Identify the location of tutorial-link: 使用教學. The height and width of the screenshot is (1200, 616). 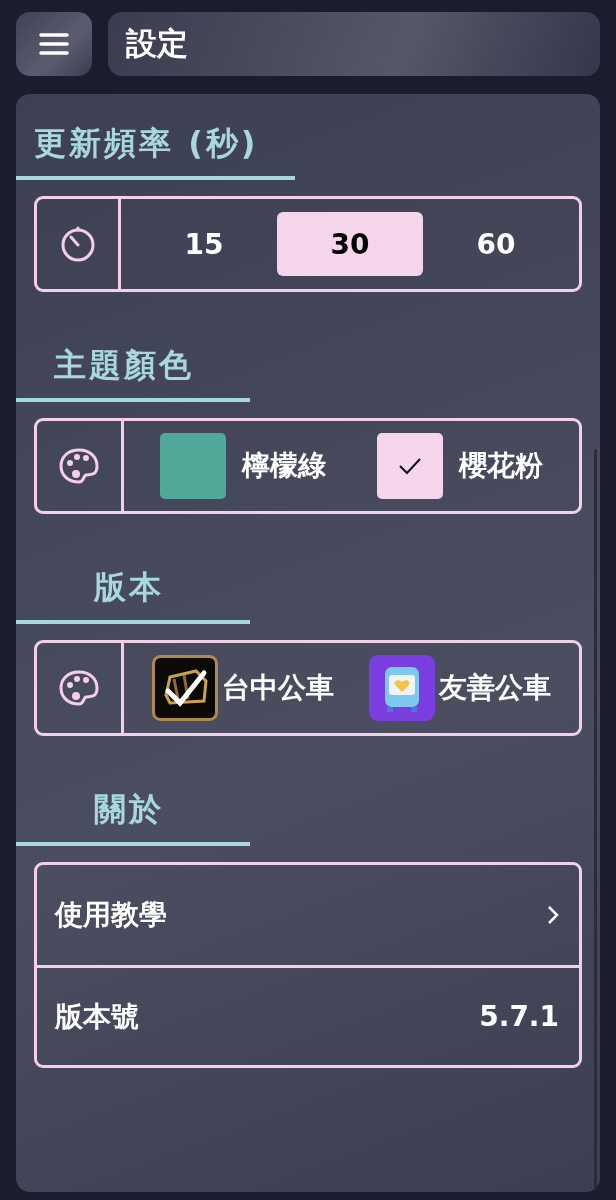
(111, 915).